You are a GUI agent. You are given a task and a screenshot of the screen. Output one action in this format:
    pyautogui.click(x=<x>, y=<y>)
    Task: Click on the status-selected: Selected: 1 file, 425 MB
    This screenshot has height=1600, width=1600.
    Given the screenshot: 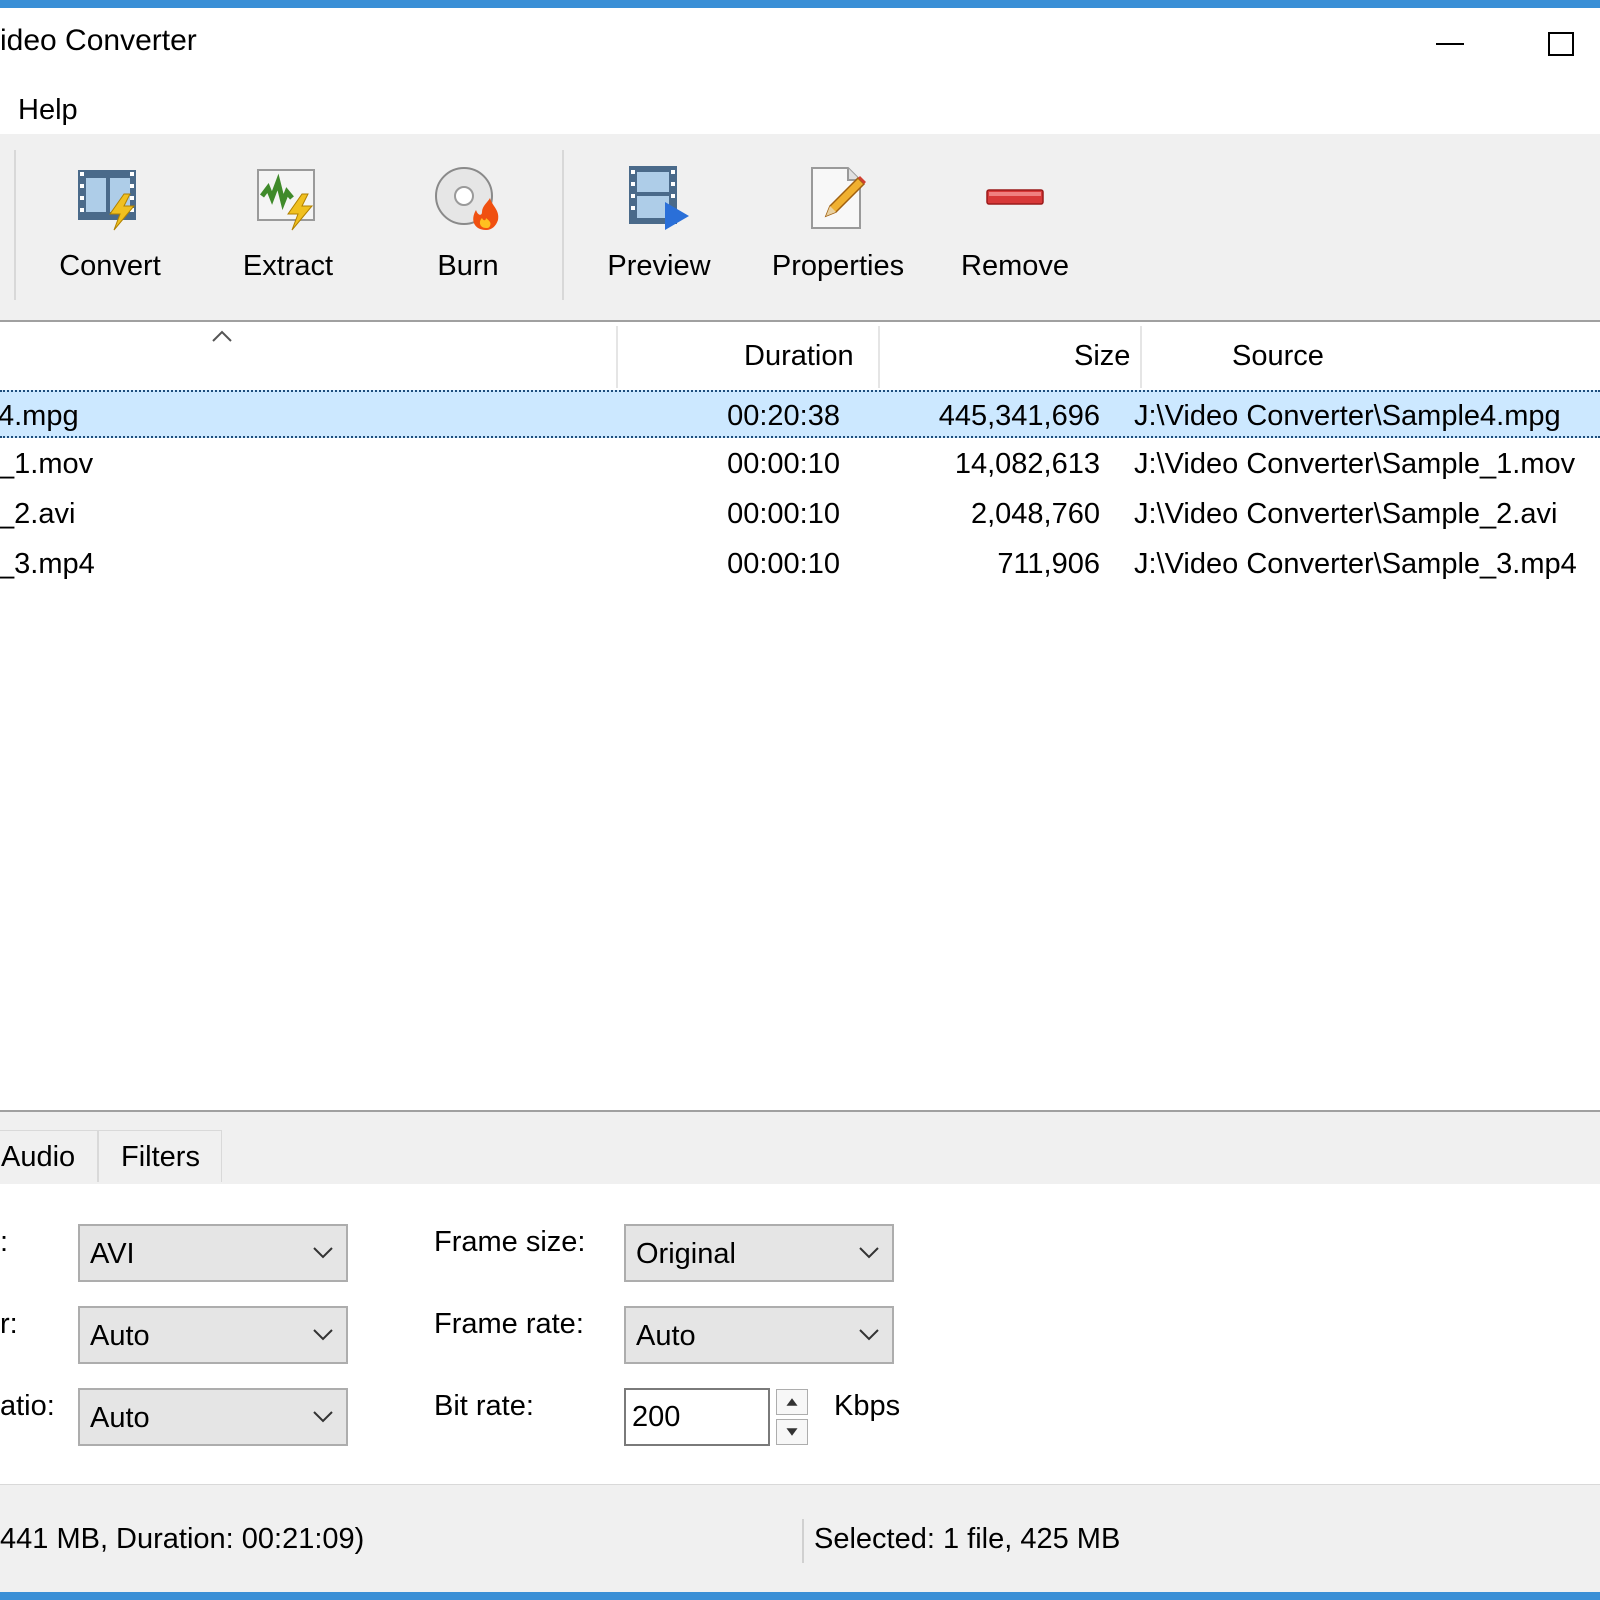 What is the action you would take?
    pyautogui.click(x=967, y=1539)
    